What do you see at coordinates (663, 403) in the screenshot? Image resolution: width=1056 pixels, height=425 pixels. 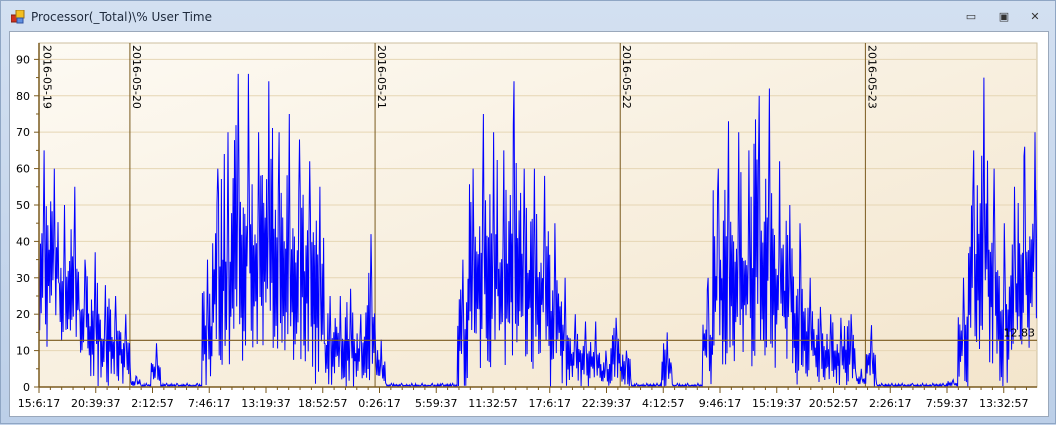 I see `x-tick-label: 4:12:57` at bounding box center [663, 403].